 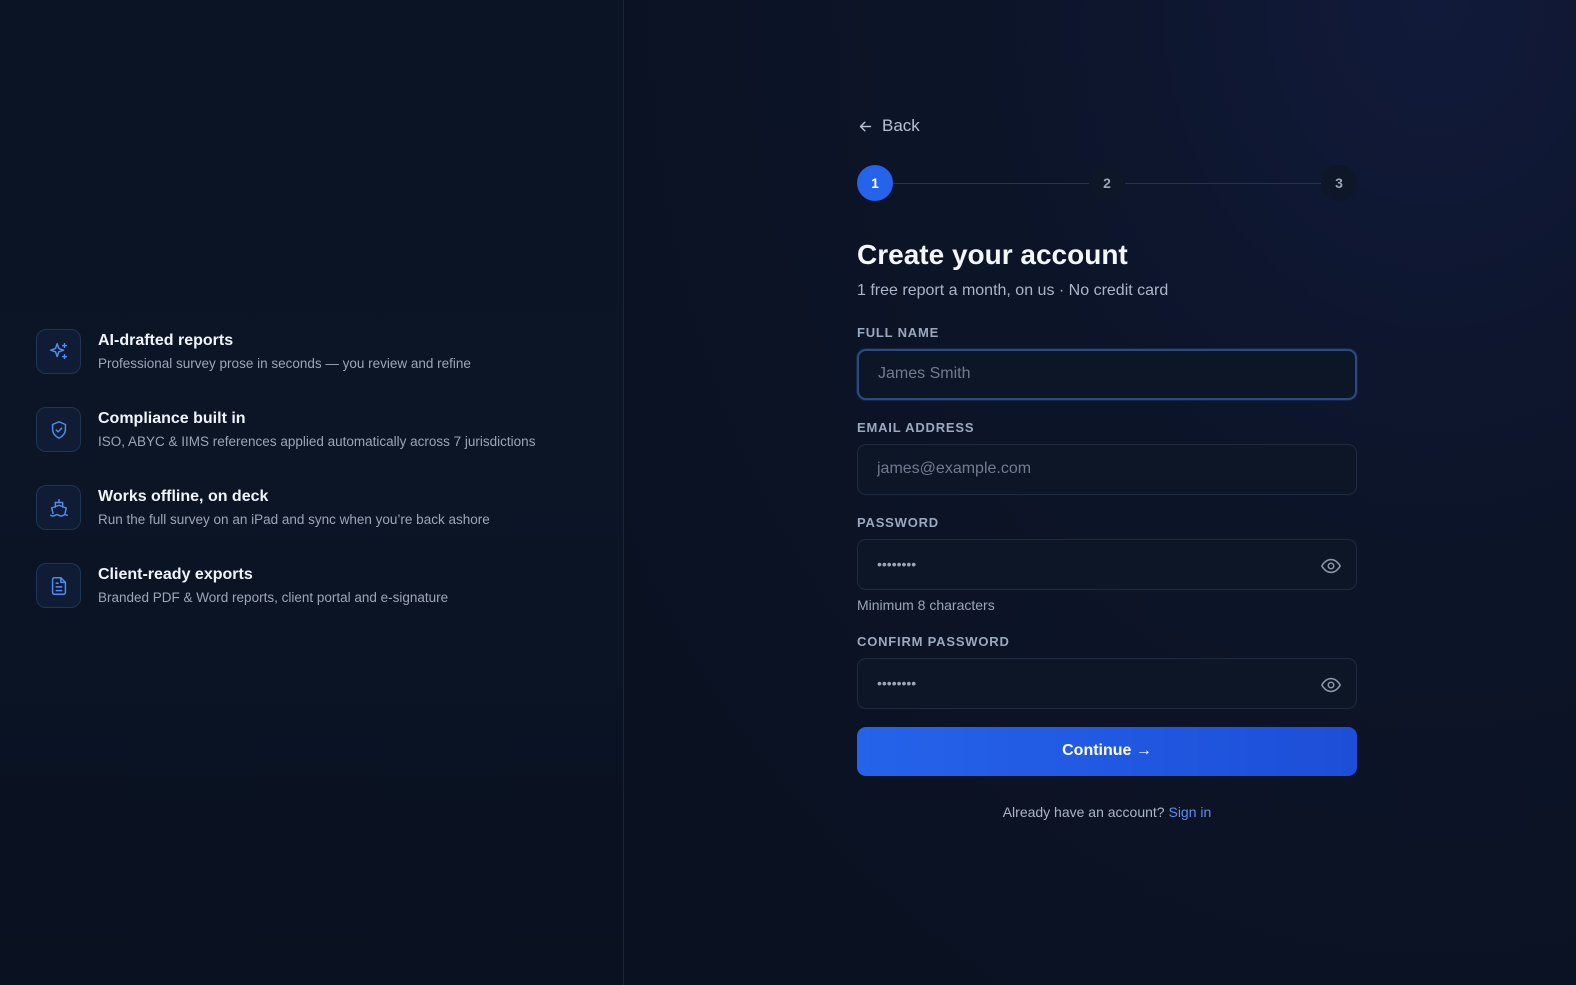 What do you see at coordinates (58, 351) in the screenshot?
I see `sparkles-icon` at bounding box center [58, 351].